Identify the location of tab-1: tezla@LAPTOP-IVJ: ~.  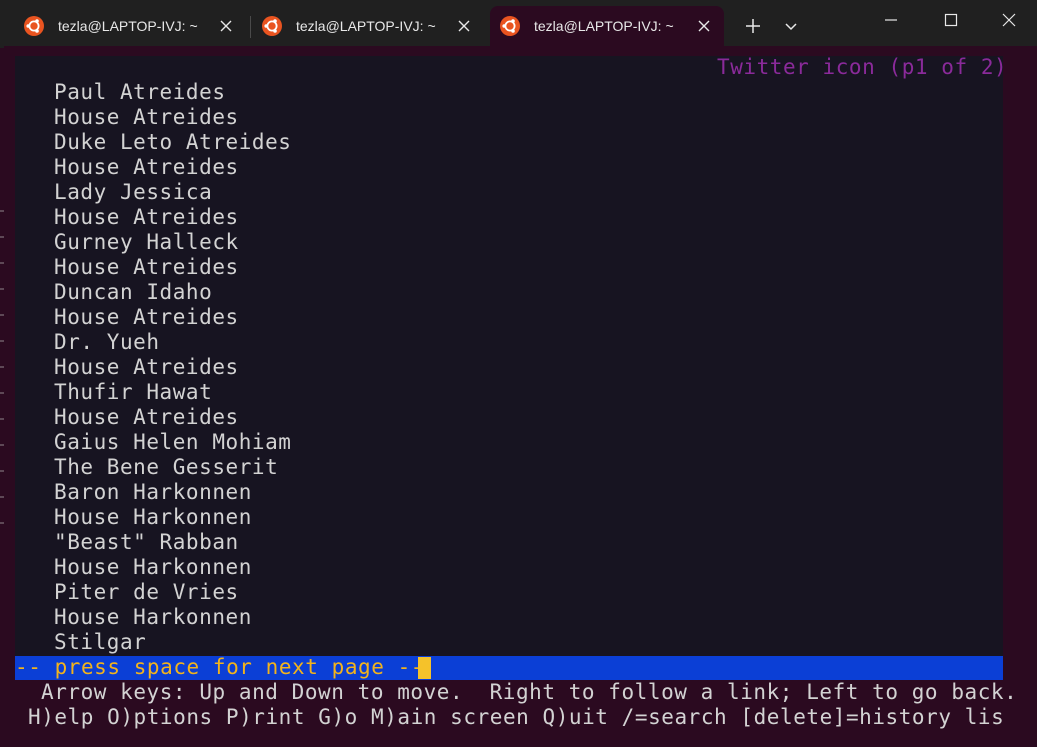
(130, 26).